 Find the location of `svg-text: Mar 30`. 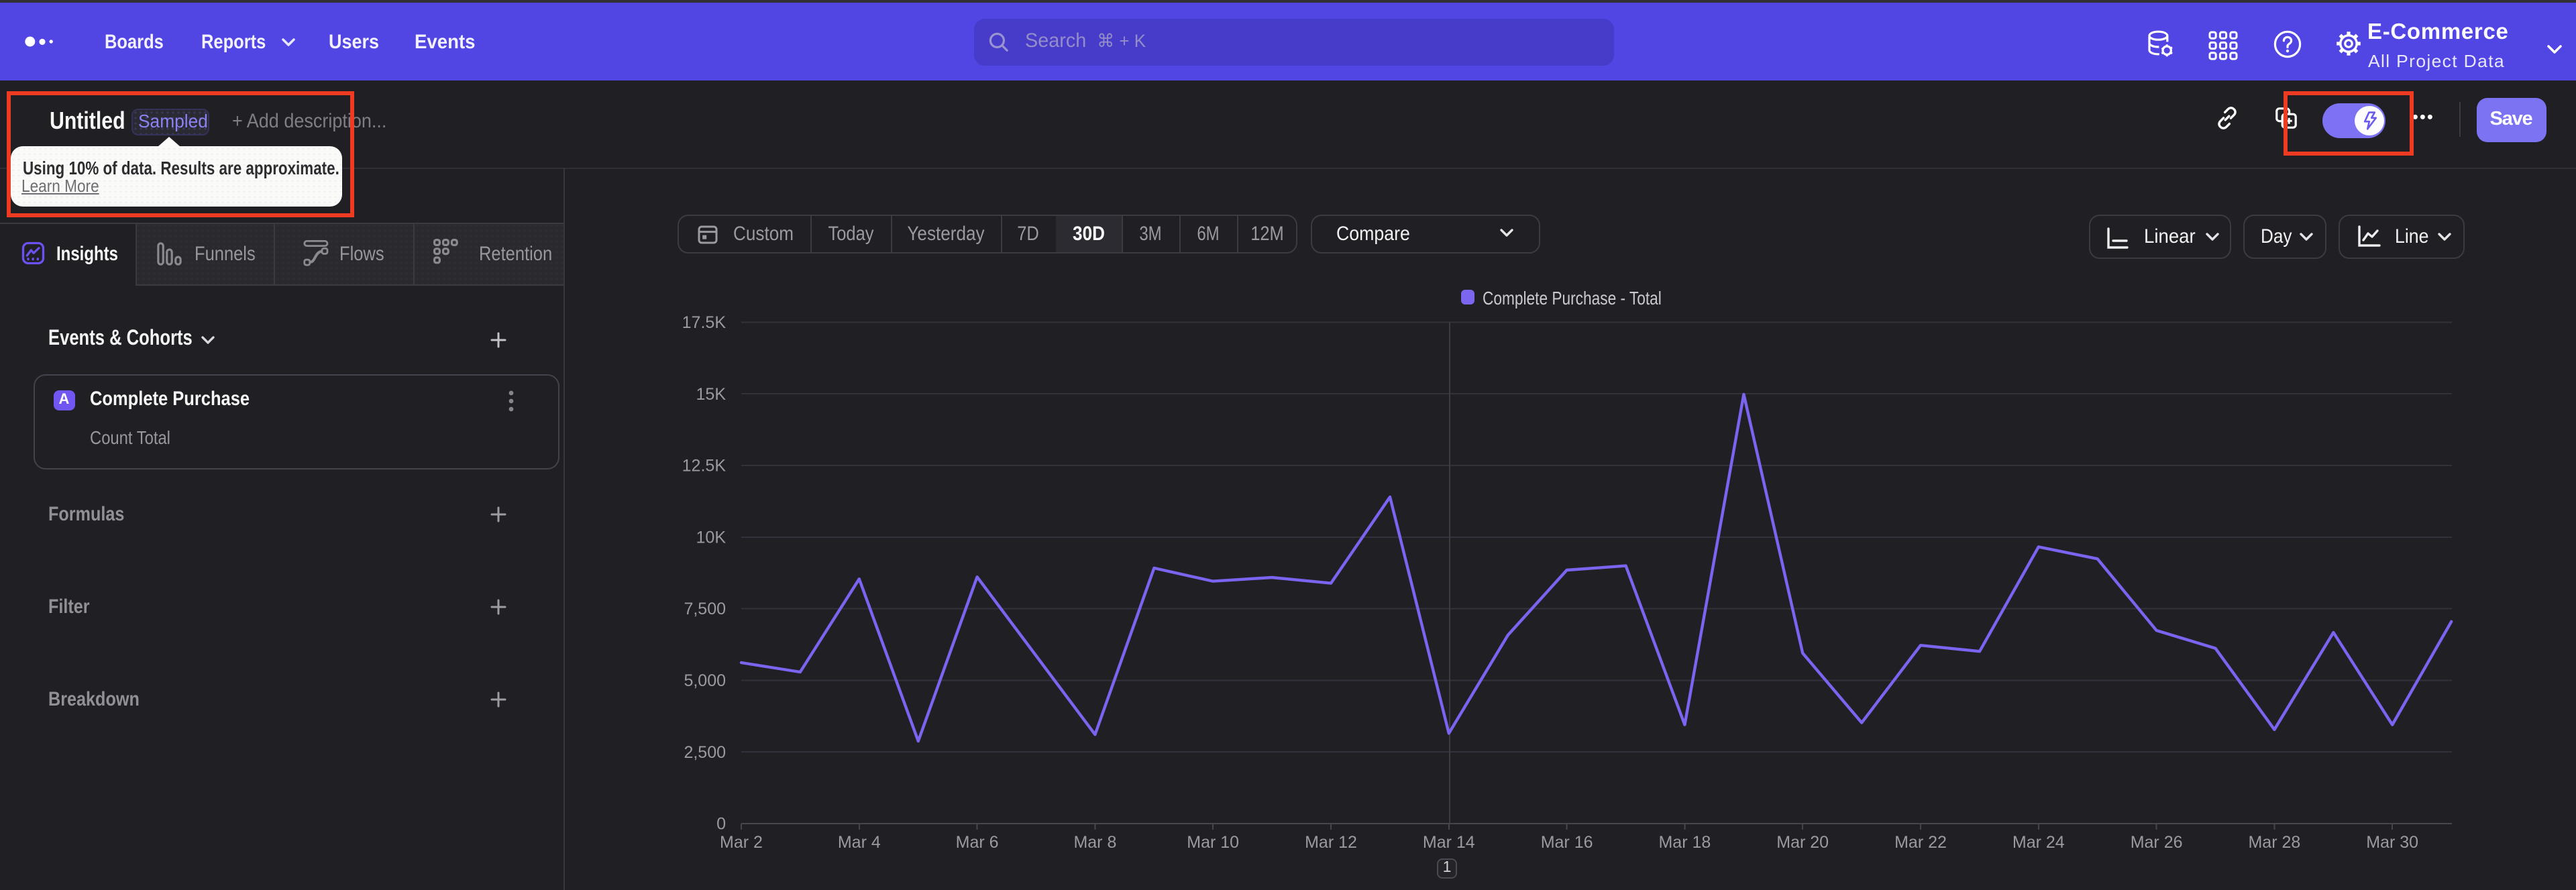

svg-text: Mar 30 is located at coordinates (2392, 842).